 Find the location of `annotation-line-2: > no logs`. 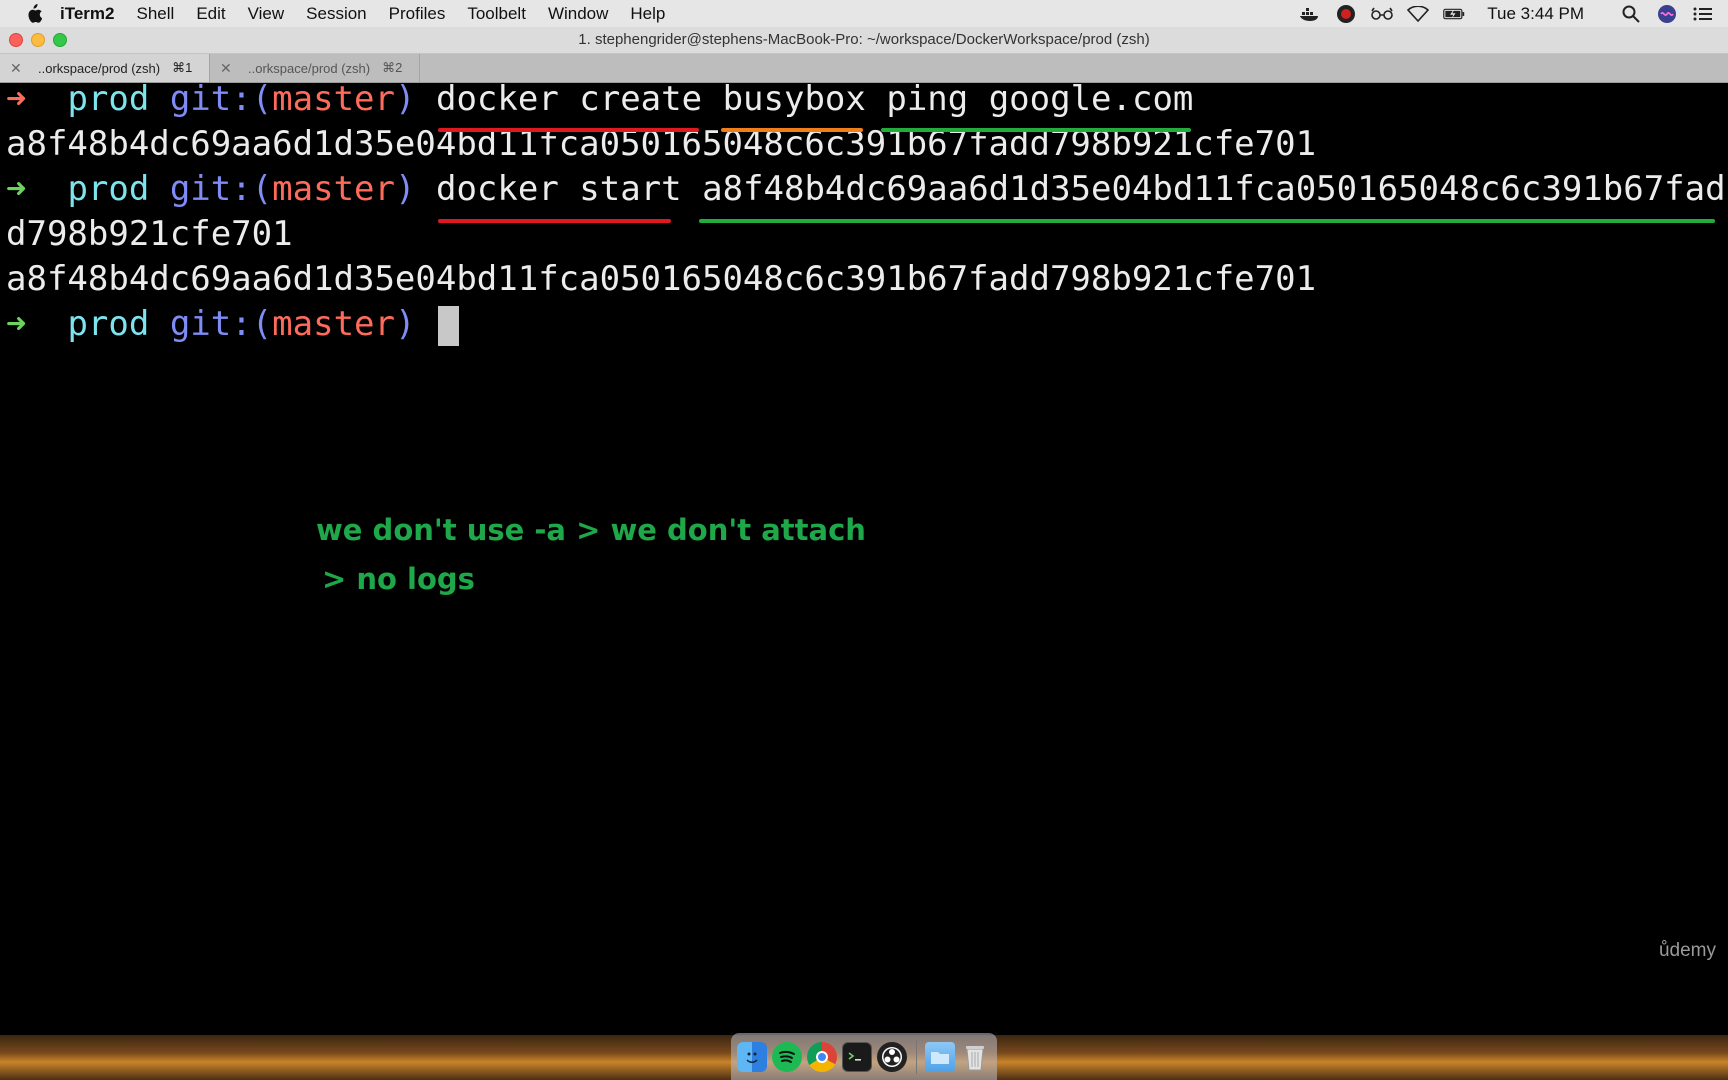

annotation-line-2: > no logs is located at coordinates (398, 579).